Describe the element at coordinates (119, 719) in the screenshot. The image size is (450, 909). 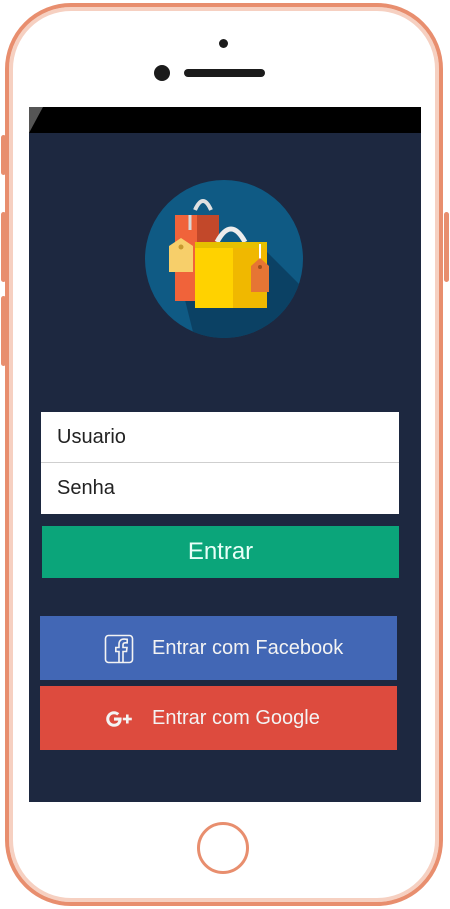
I see `google-plus-icon` at that location.